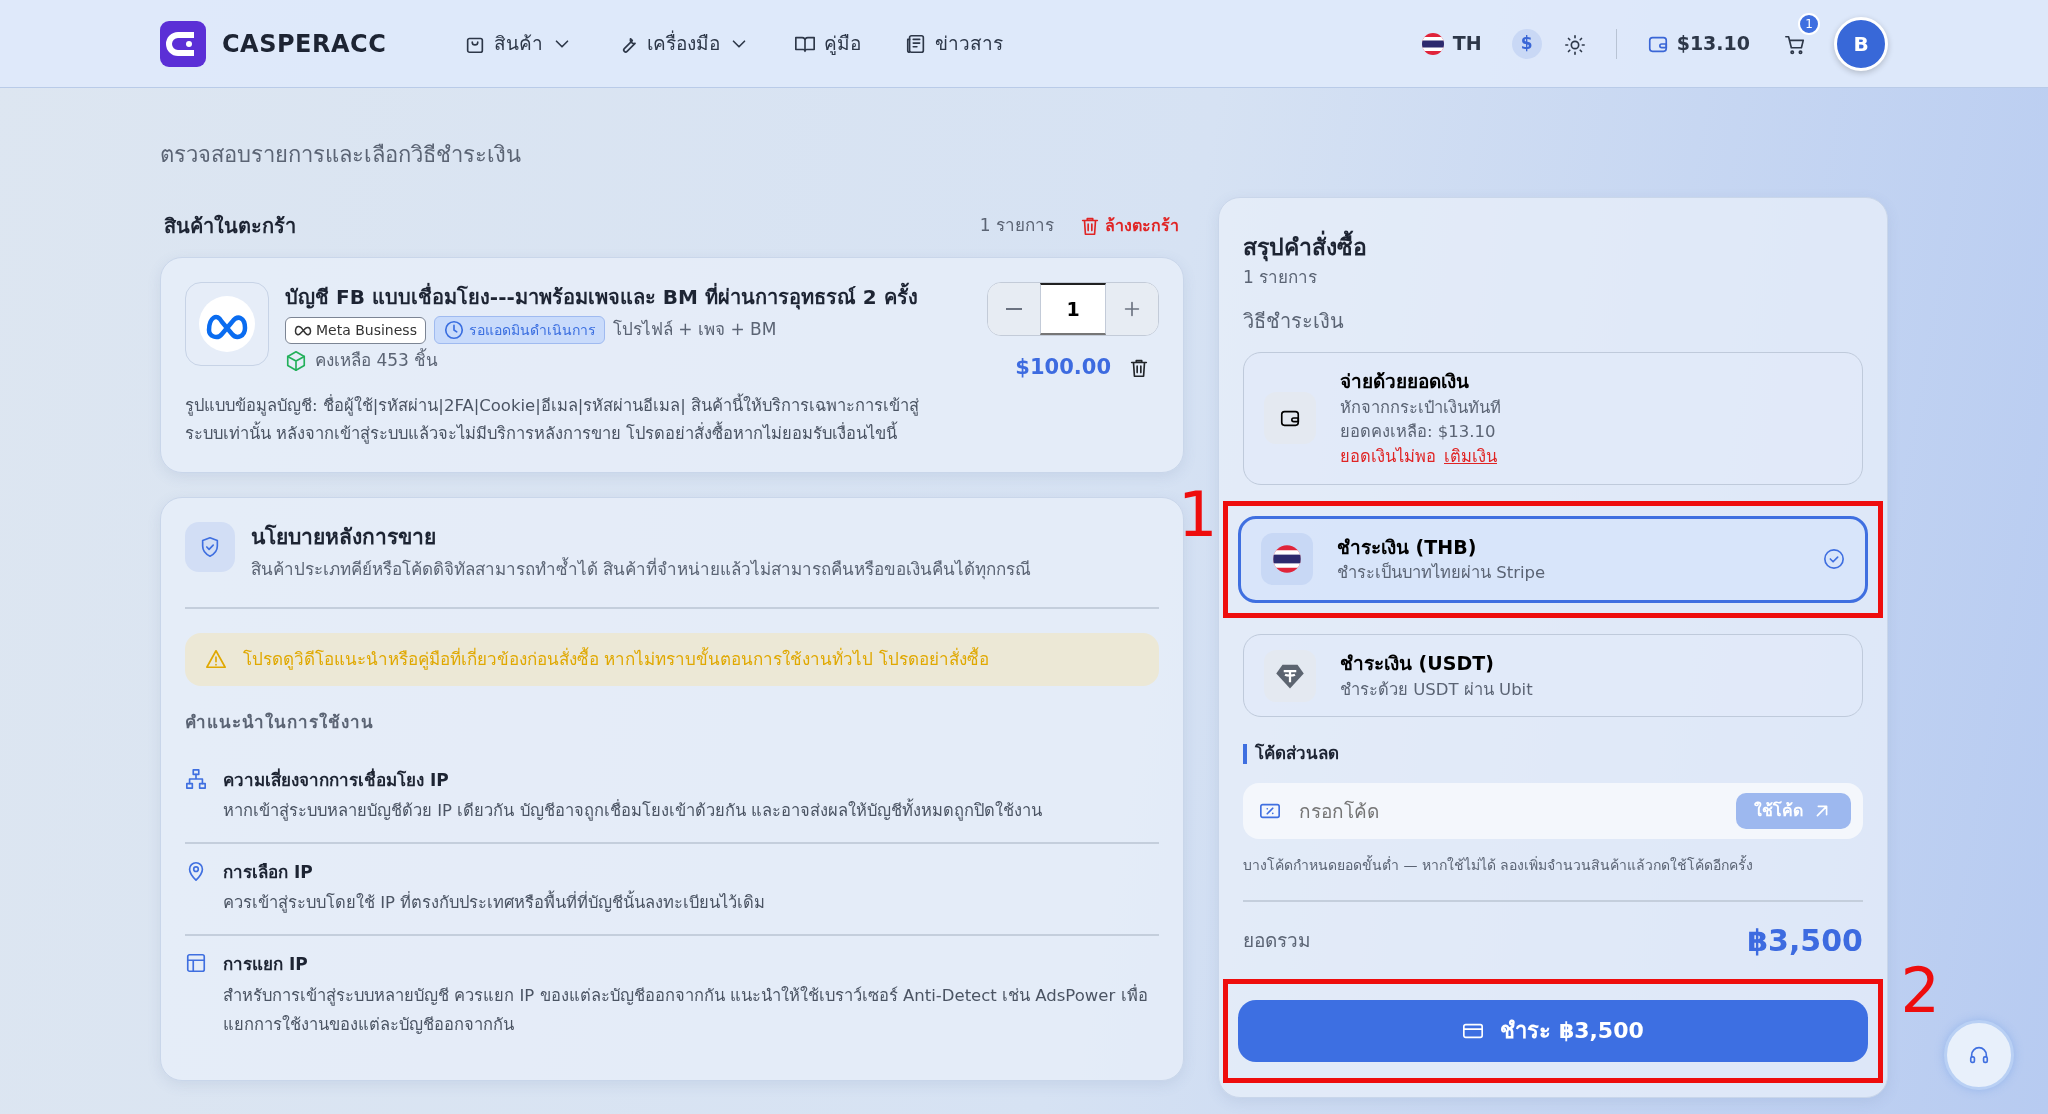 The width and height of the screenshot is (2048, 1114). Describe the element at coordinates (341, 155) in the screenshot. I see `page-subtitle: ตรวจสอบรายการและเลือกวิธีชำระเงิน` at that location.